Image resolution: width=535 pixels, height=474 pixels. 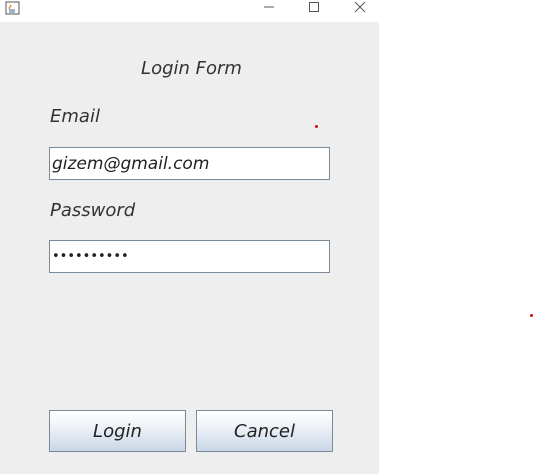 I want to click on title-bar, so click(x=189, y=11).